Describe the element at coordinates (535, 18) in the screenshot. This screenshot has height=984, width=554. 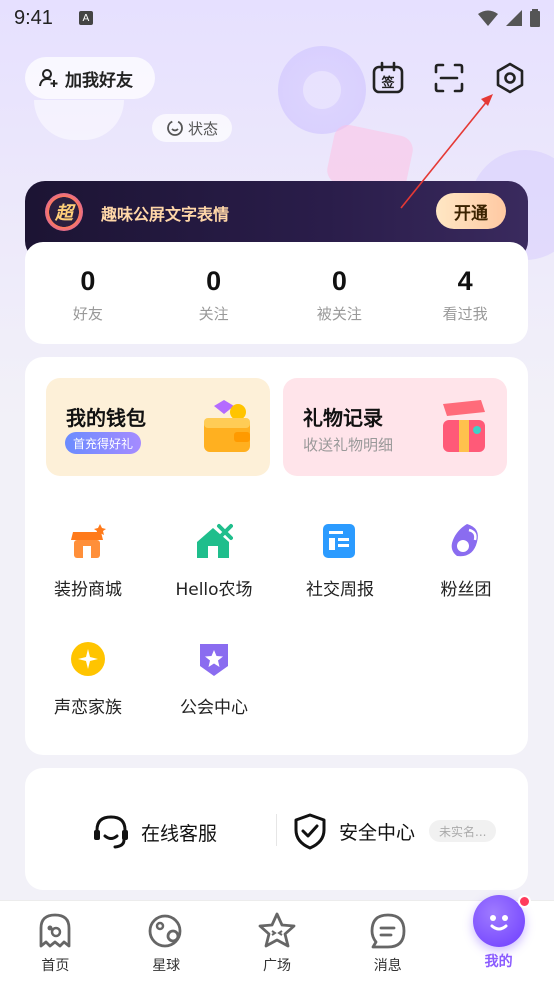
I see `battery-icon` at that location.